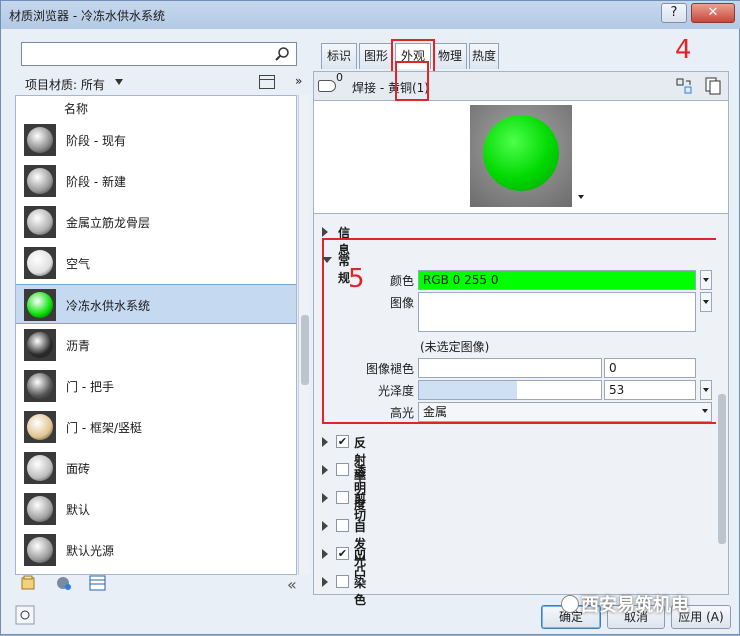  What do you see at coordinates (64, 583) in the screenshot?
I see `create-material-icon` at bounding box center [64, 583].